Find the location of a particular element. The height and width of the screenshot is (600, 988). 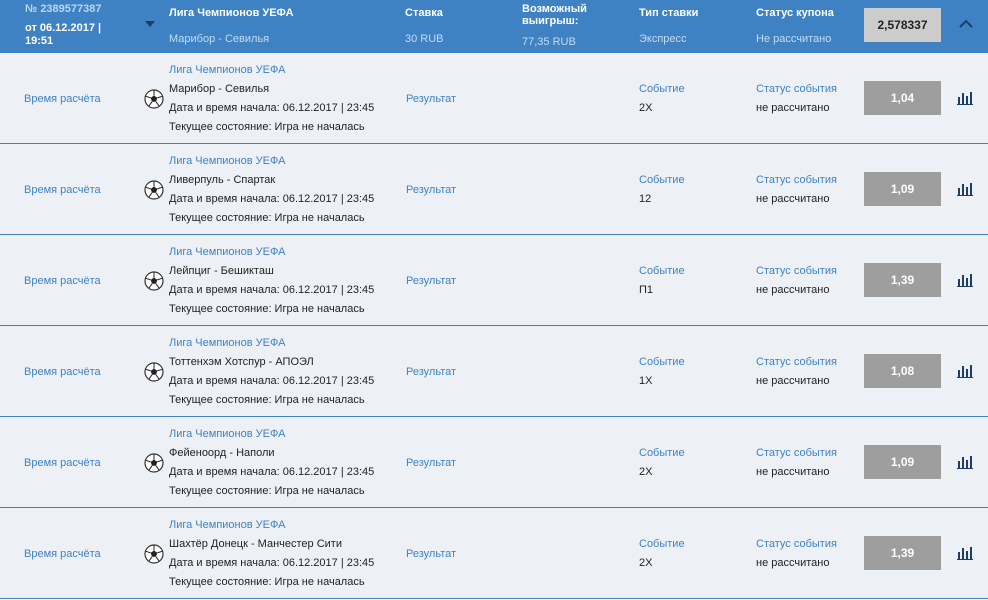

bet-type-label: Тип ставки is located at coordinates (669, 13).